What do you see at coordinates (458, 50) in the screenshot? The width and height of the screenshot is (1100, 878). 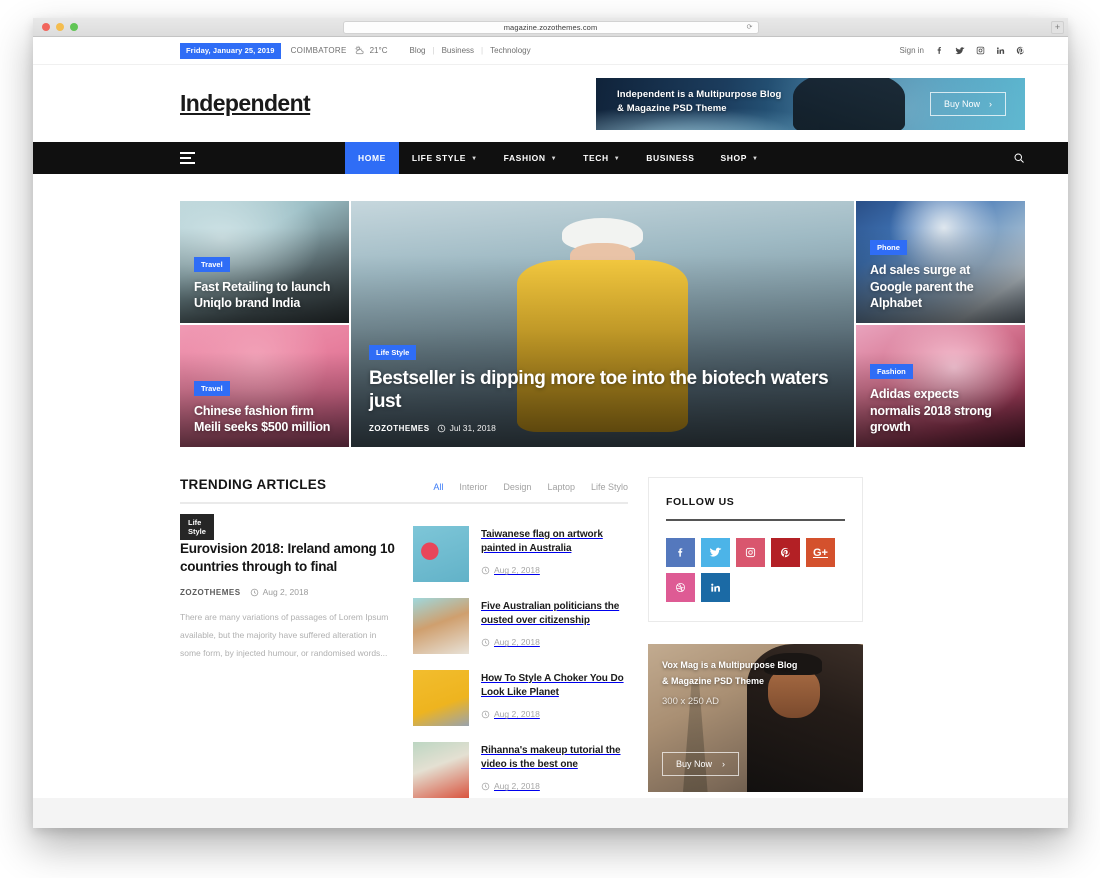 I see `topbar-link-business: Business` at bounding box center [458, 50].